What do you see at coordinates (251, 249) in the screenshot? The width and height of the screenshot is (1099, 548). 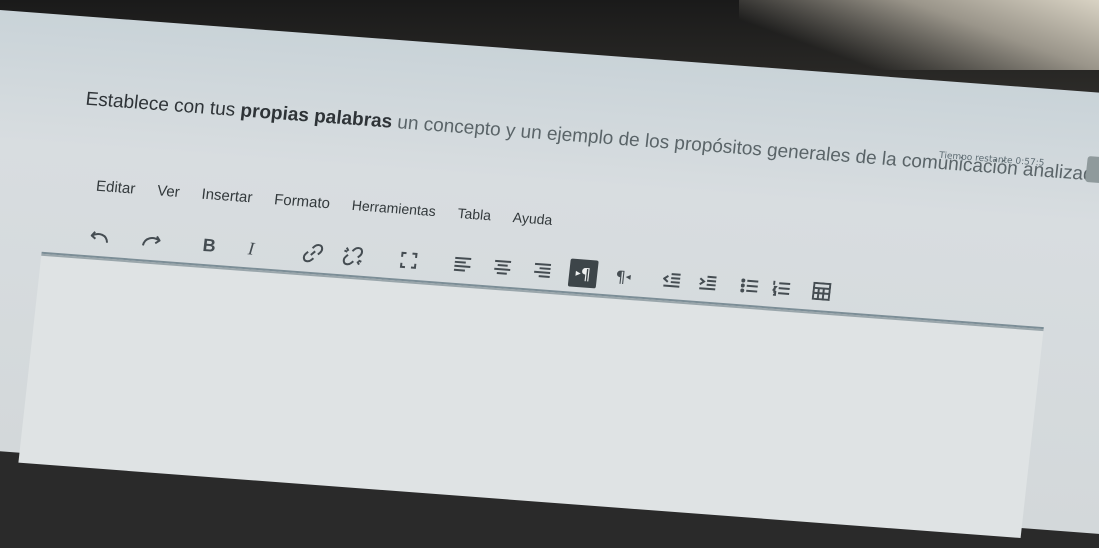 I see `italic-button: I` at bounding box center [251, 249].